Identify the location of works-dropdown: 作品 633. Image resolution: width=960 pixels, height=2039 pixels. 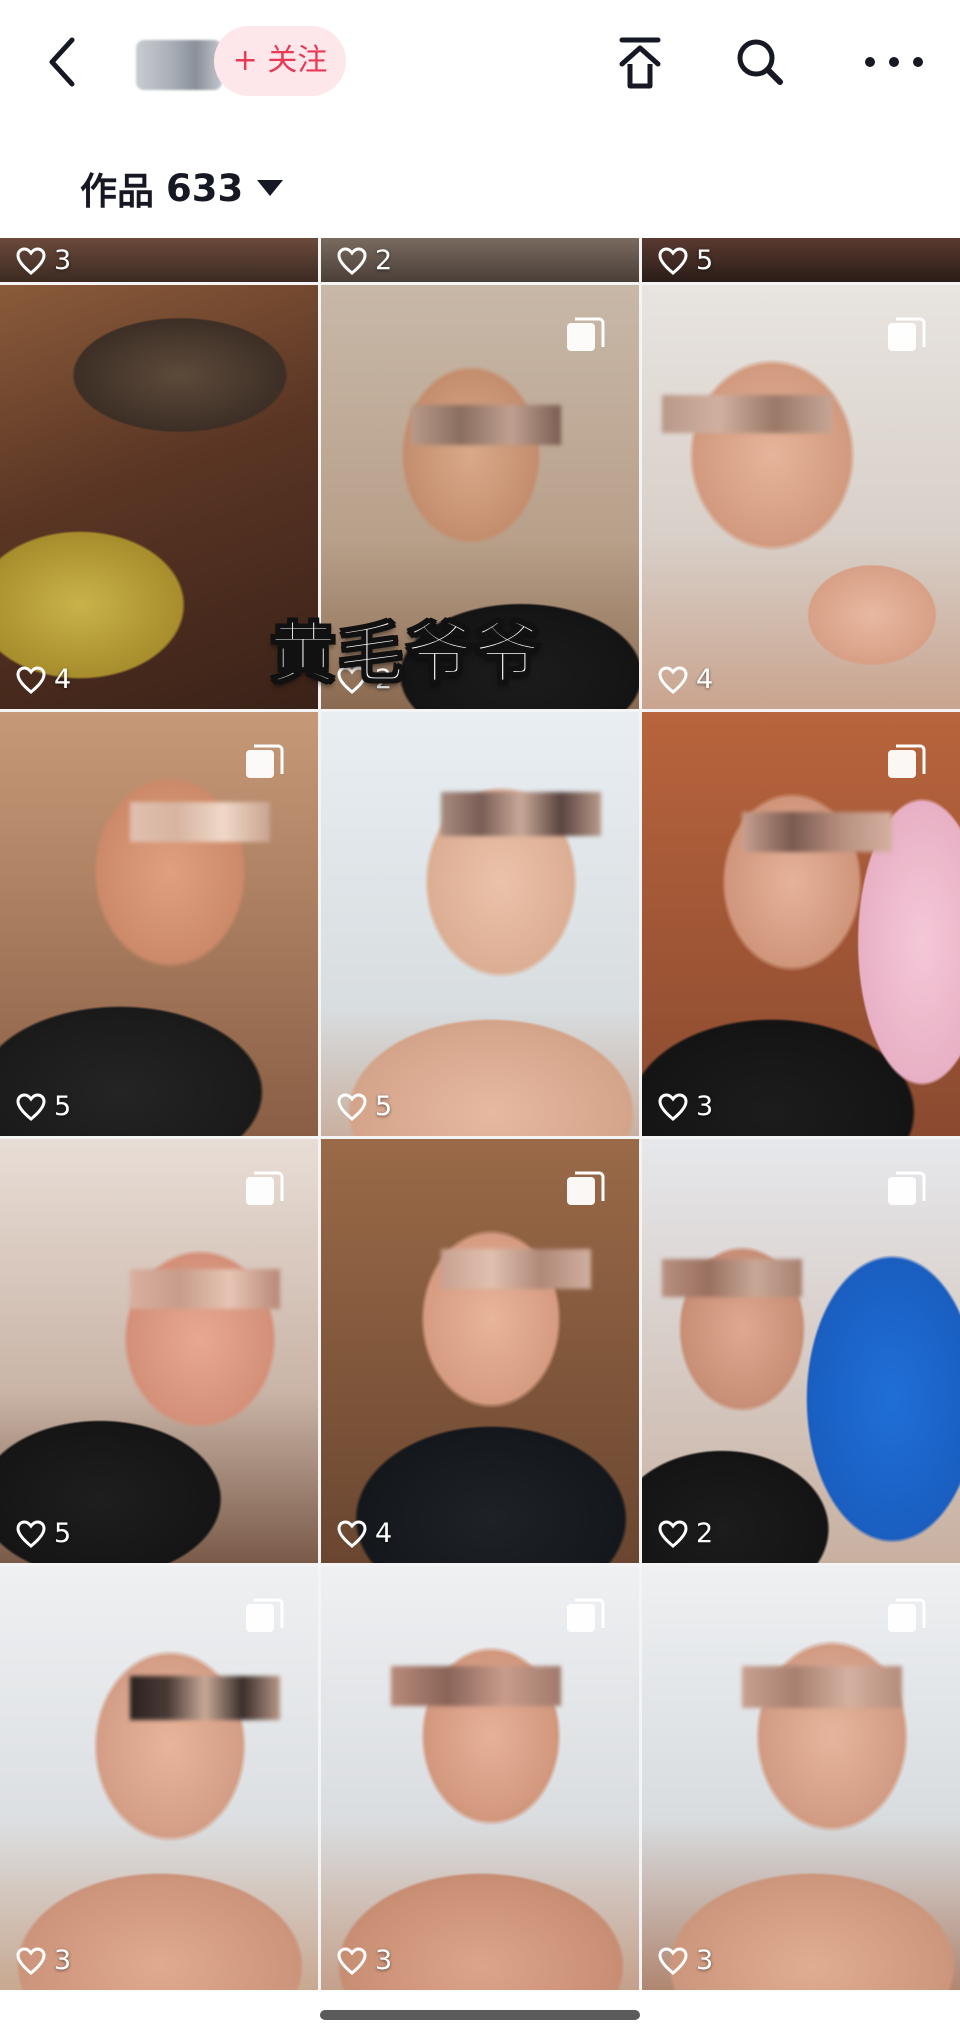
(182, 188).